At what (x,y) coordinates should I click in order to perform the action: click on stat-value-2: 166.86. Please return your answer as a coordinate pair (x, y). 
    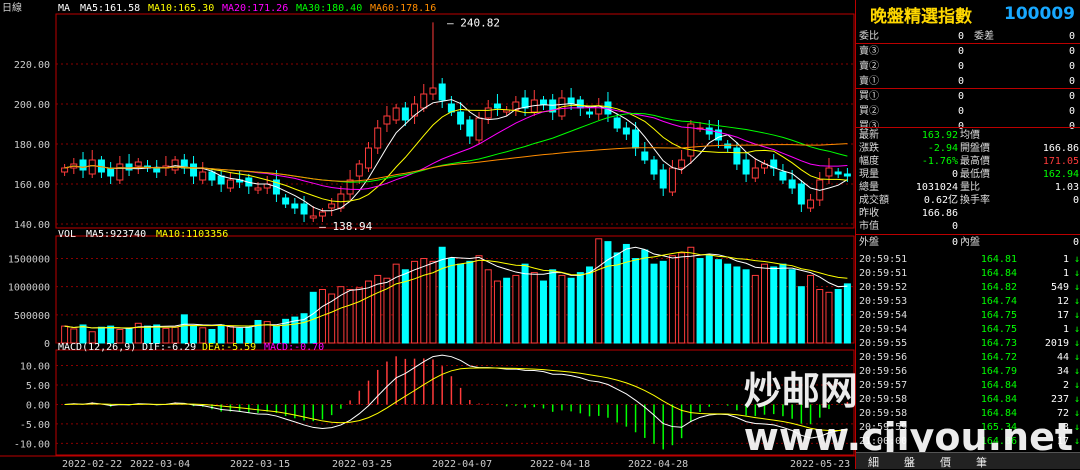
    Looking at the image, I should click on (1060, 148).